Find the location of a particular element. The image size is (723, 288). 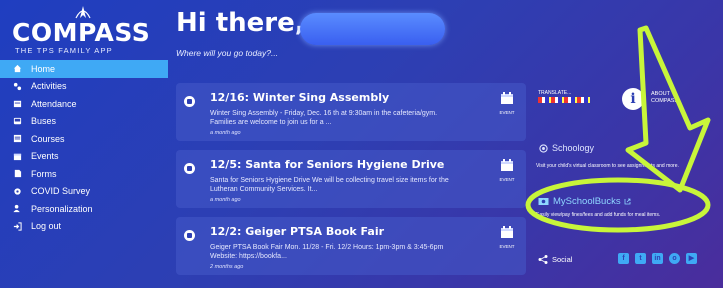

linkedin-icon: in is located at coordinates (657, 258).